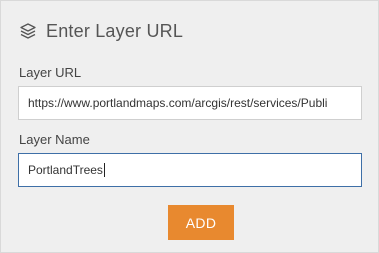 Image resolution: width=379 pixels, height=253 pixels. What do you see at coordinates (50, 72) in the screenshot?
I see `layer-url-label: Layer URL` at bounding box center [50, 72].